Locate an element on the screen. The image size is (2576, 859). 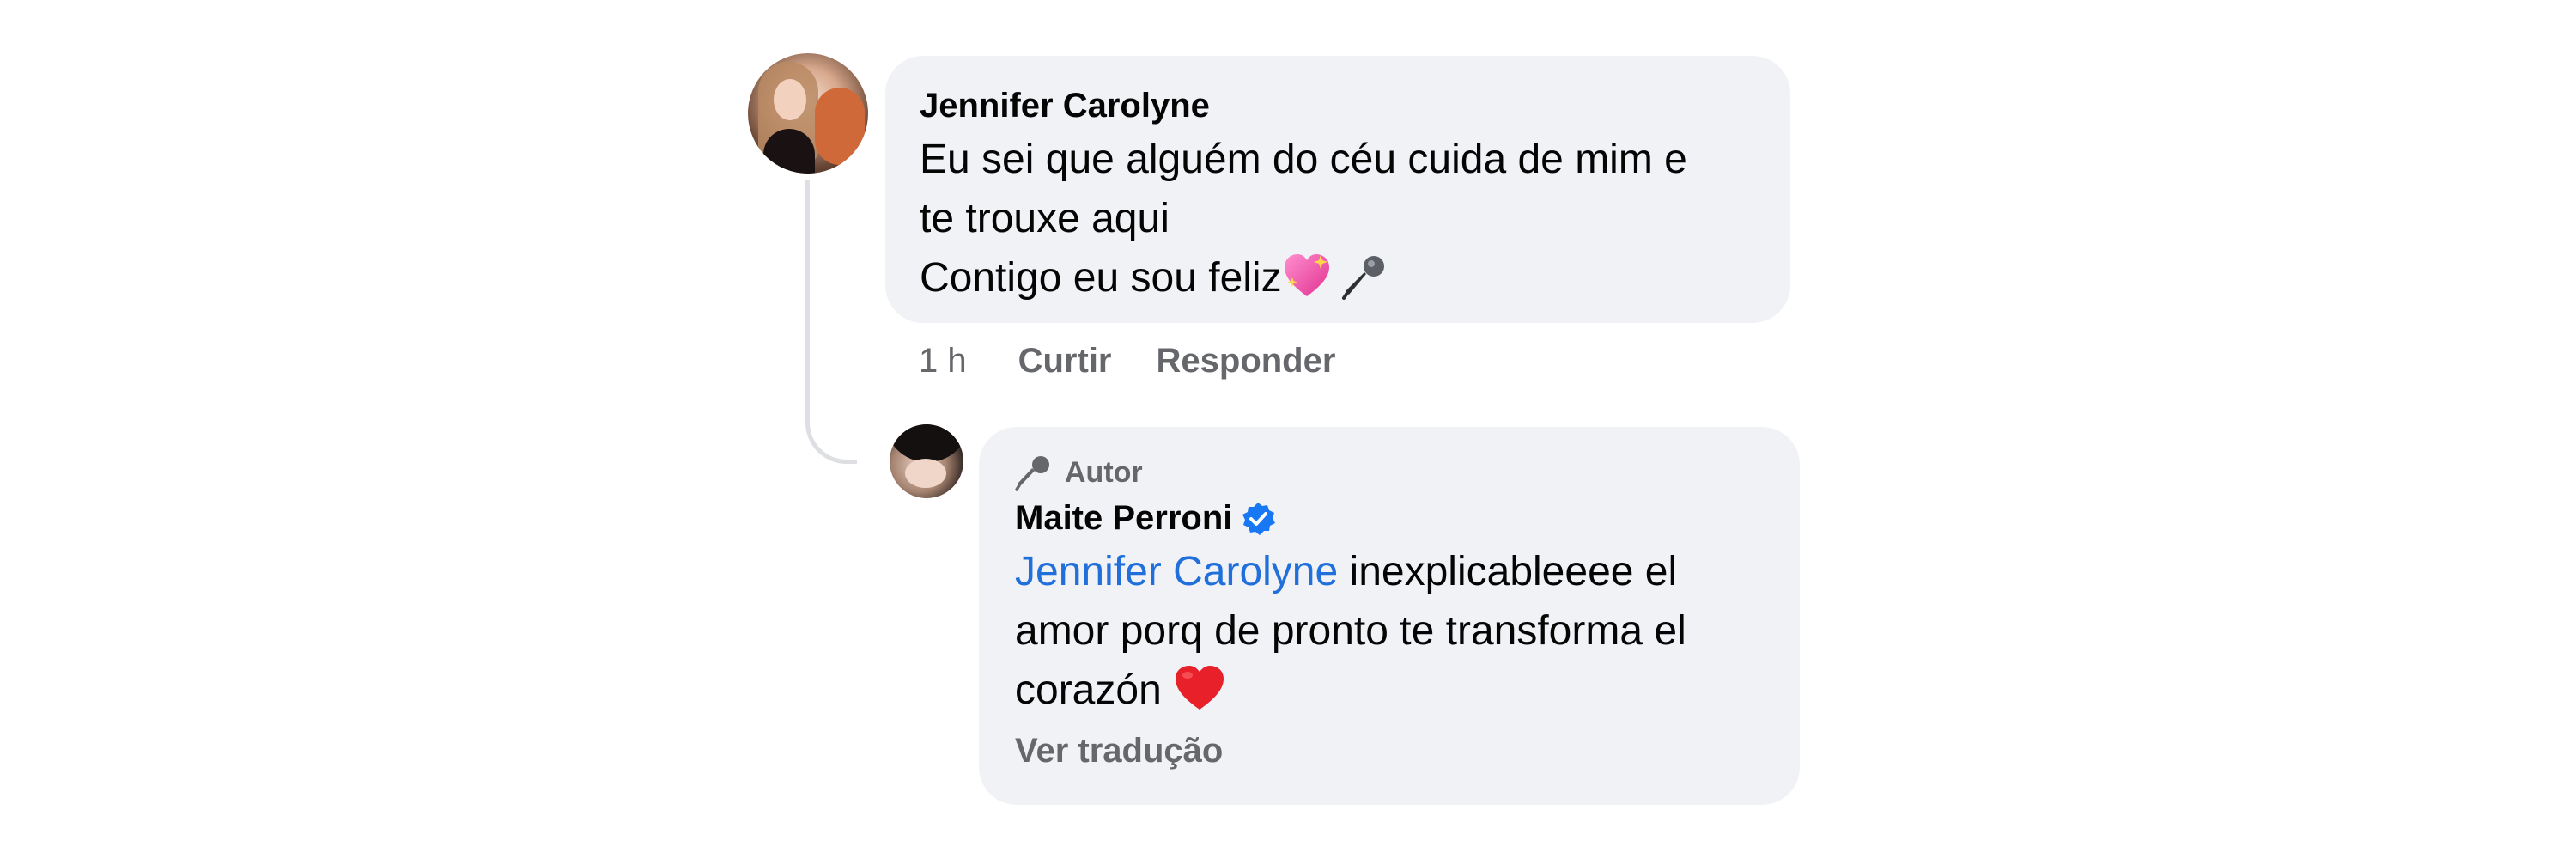
comment-text-segment: Contigo eu sou feliz is located at coordinates (1101, 278).